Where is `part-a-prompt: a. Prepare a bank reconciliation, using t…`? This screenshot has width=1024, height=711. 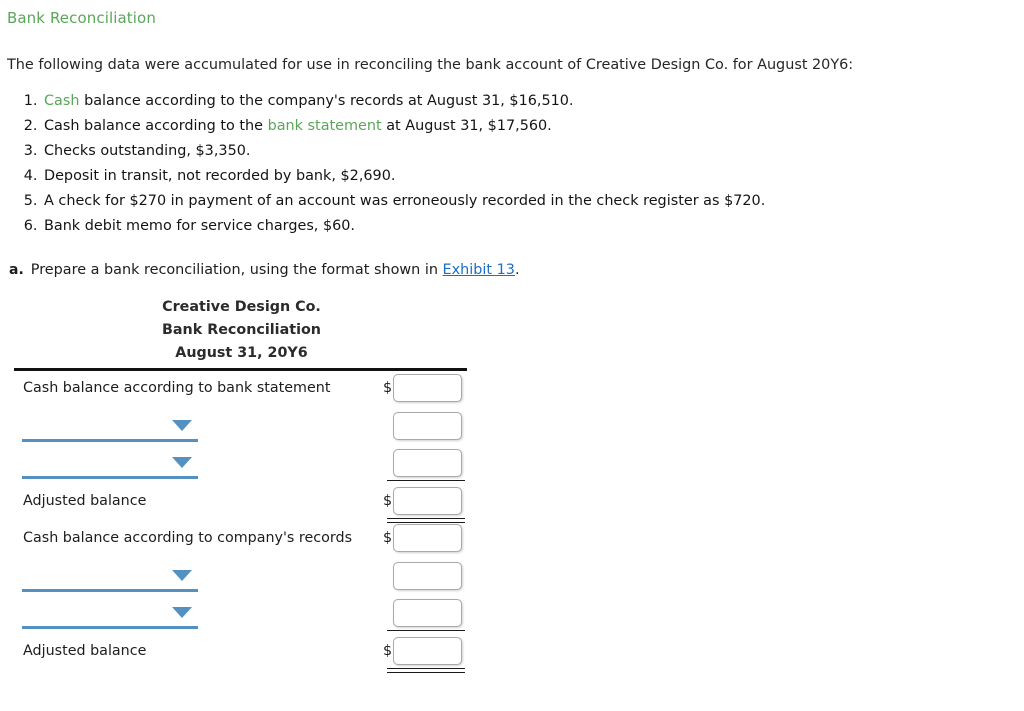 part-a-prompt: a. Prepare a bank reconciliation, using t… is located at coordinates (264, 270).